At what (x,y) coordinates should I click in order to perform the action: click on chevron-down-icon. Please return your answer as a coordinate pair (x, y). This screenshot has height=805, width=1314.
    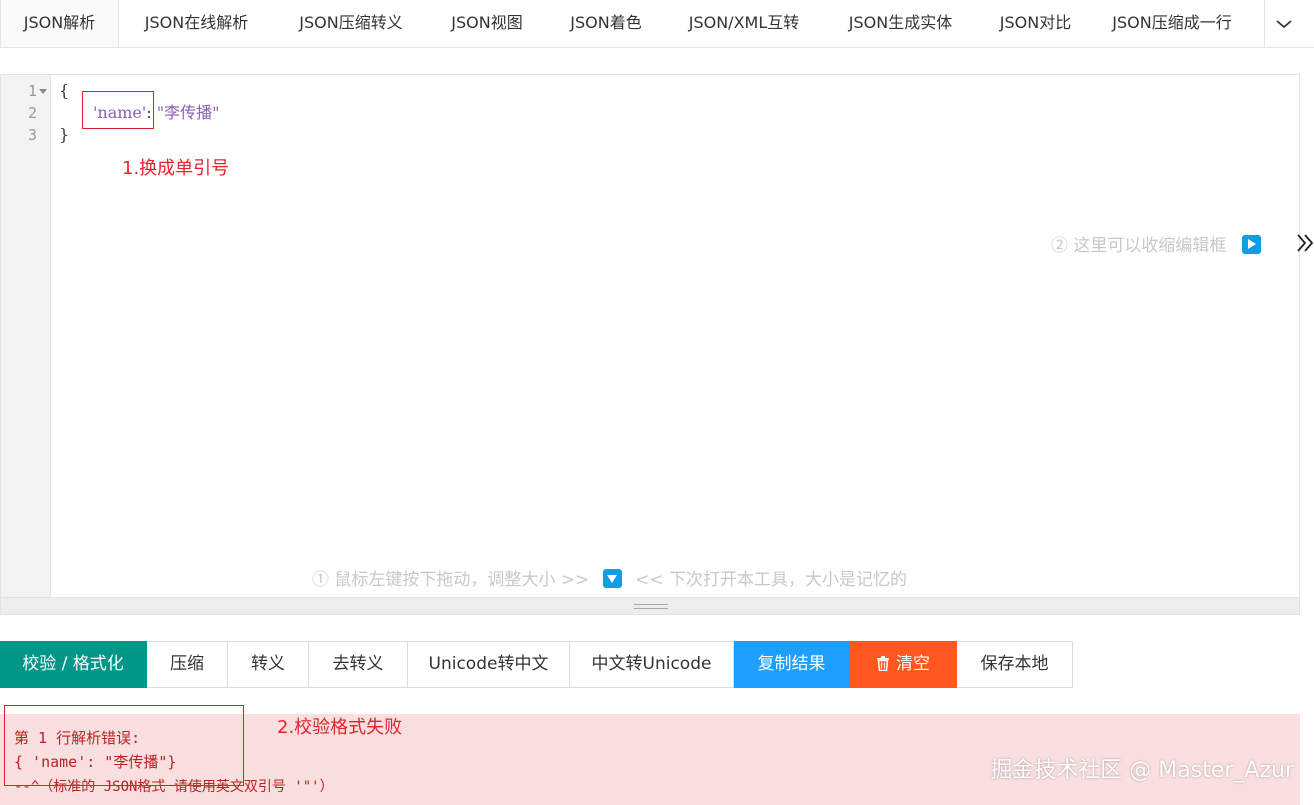
    Looking at the image, I should click on (1283, 24).